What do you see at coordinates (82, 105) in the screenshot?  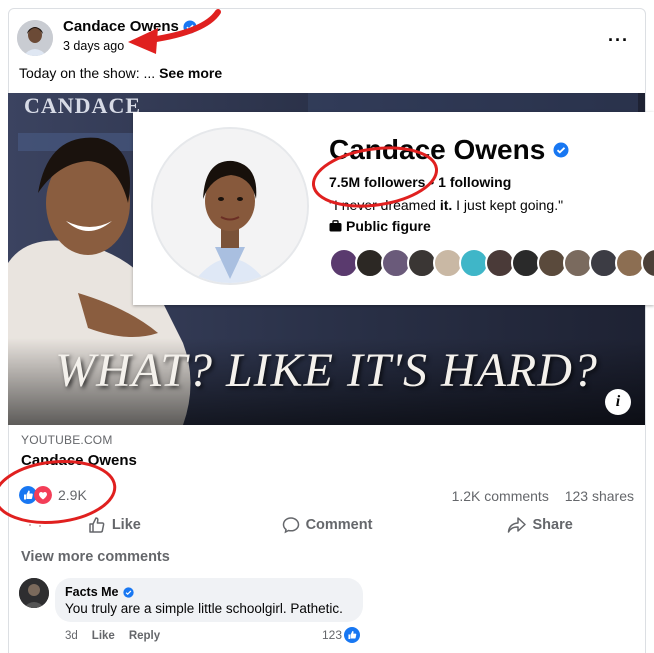 I see `media-banner-text: CANDACE` at bounding box center [82, 105].